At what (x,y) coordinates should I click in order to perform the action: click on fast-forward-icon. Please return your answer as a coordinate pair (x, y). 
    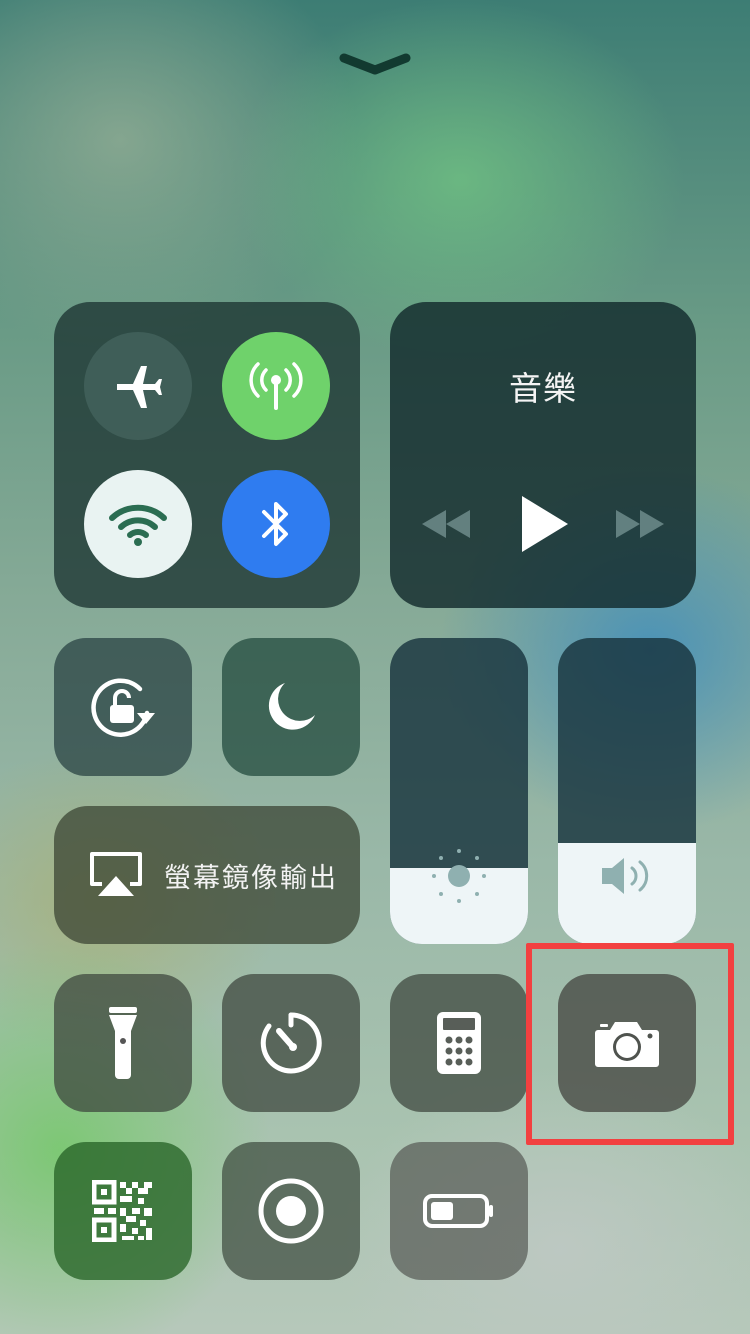
    Looking at the image, I should click on (639, 524).